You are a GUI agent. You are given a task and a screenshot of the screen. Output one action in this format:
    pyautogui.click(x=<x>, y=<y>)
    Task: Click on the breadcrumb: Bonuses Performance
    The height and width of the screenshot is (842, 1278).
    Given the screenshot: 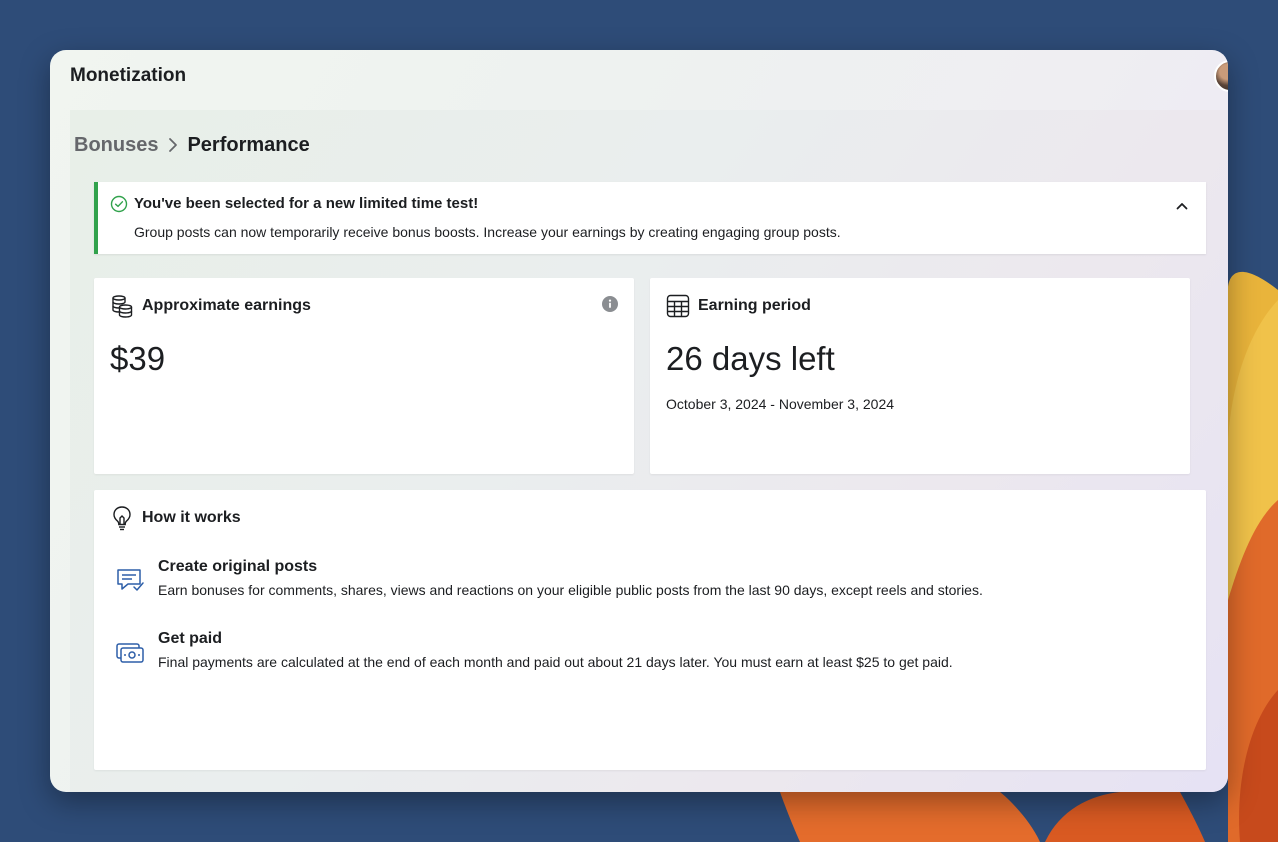 What is the action you would take?
    pyautogui.click(x=192, y=145)
    